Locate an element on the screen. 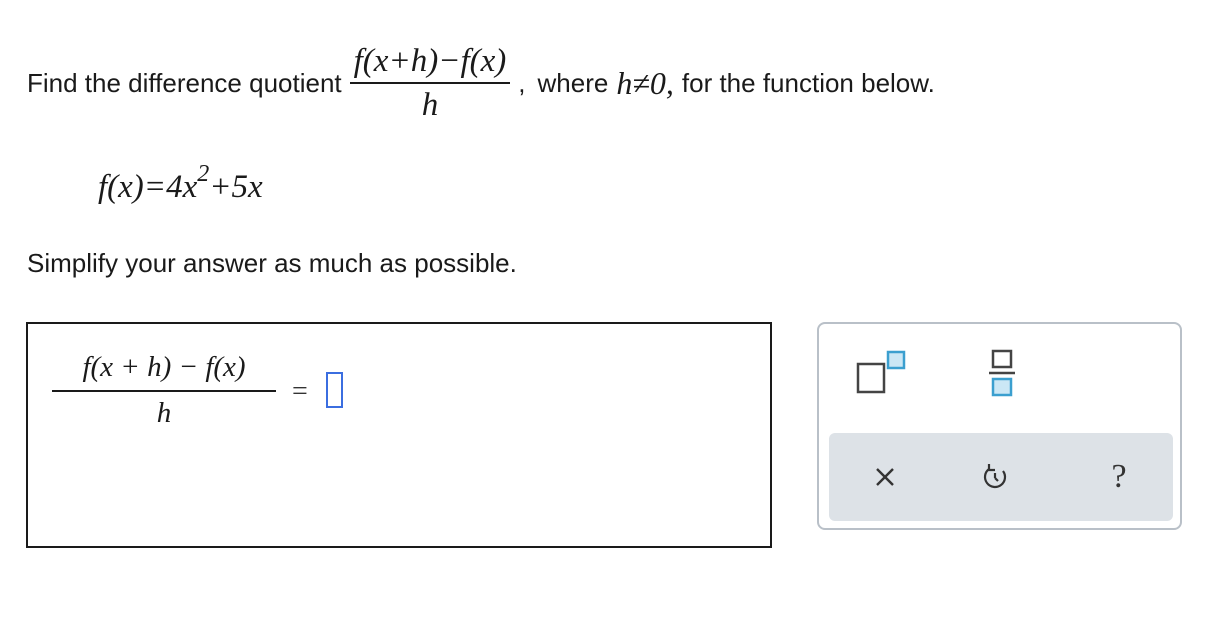 This screenshot has width=1214, height=640. difference-quotient-fraction: f(x+h)−f(x) h is located at coordinates (430, 83).